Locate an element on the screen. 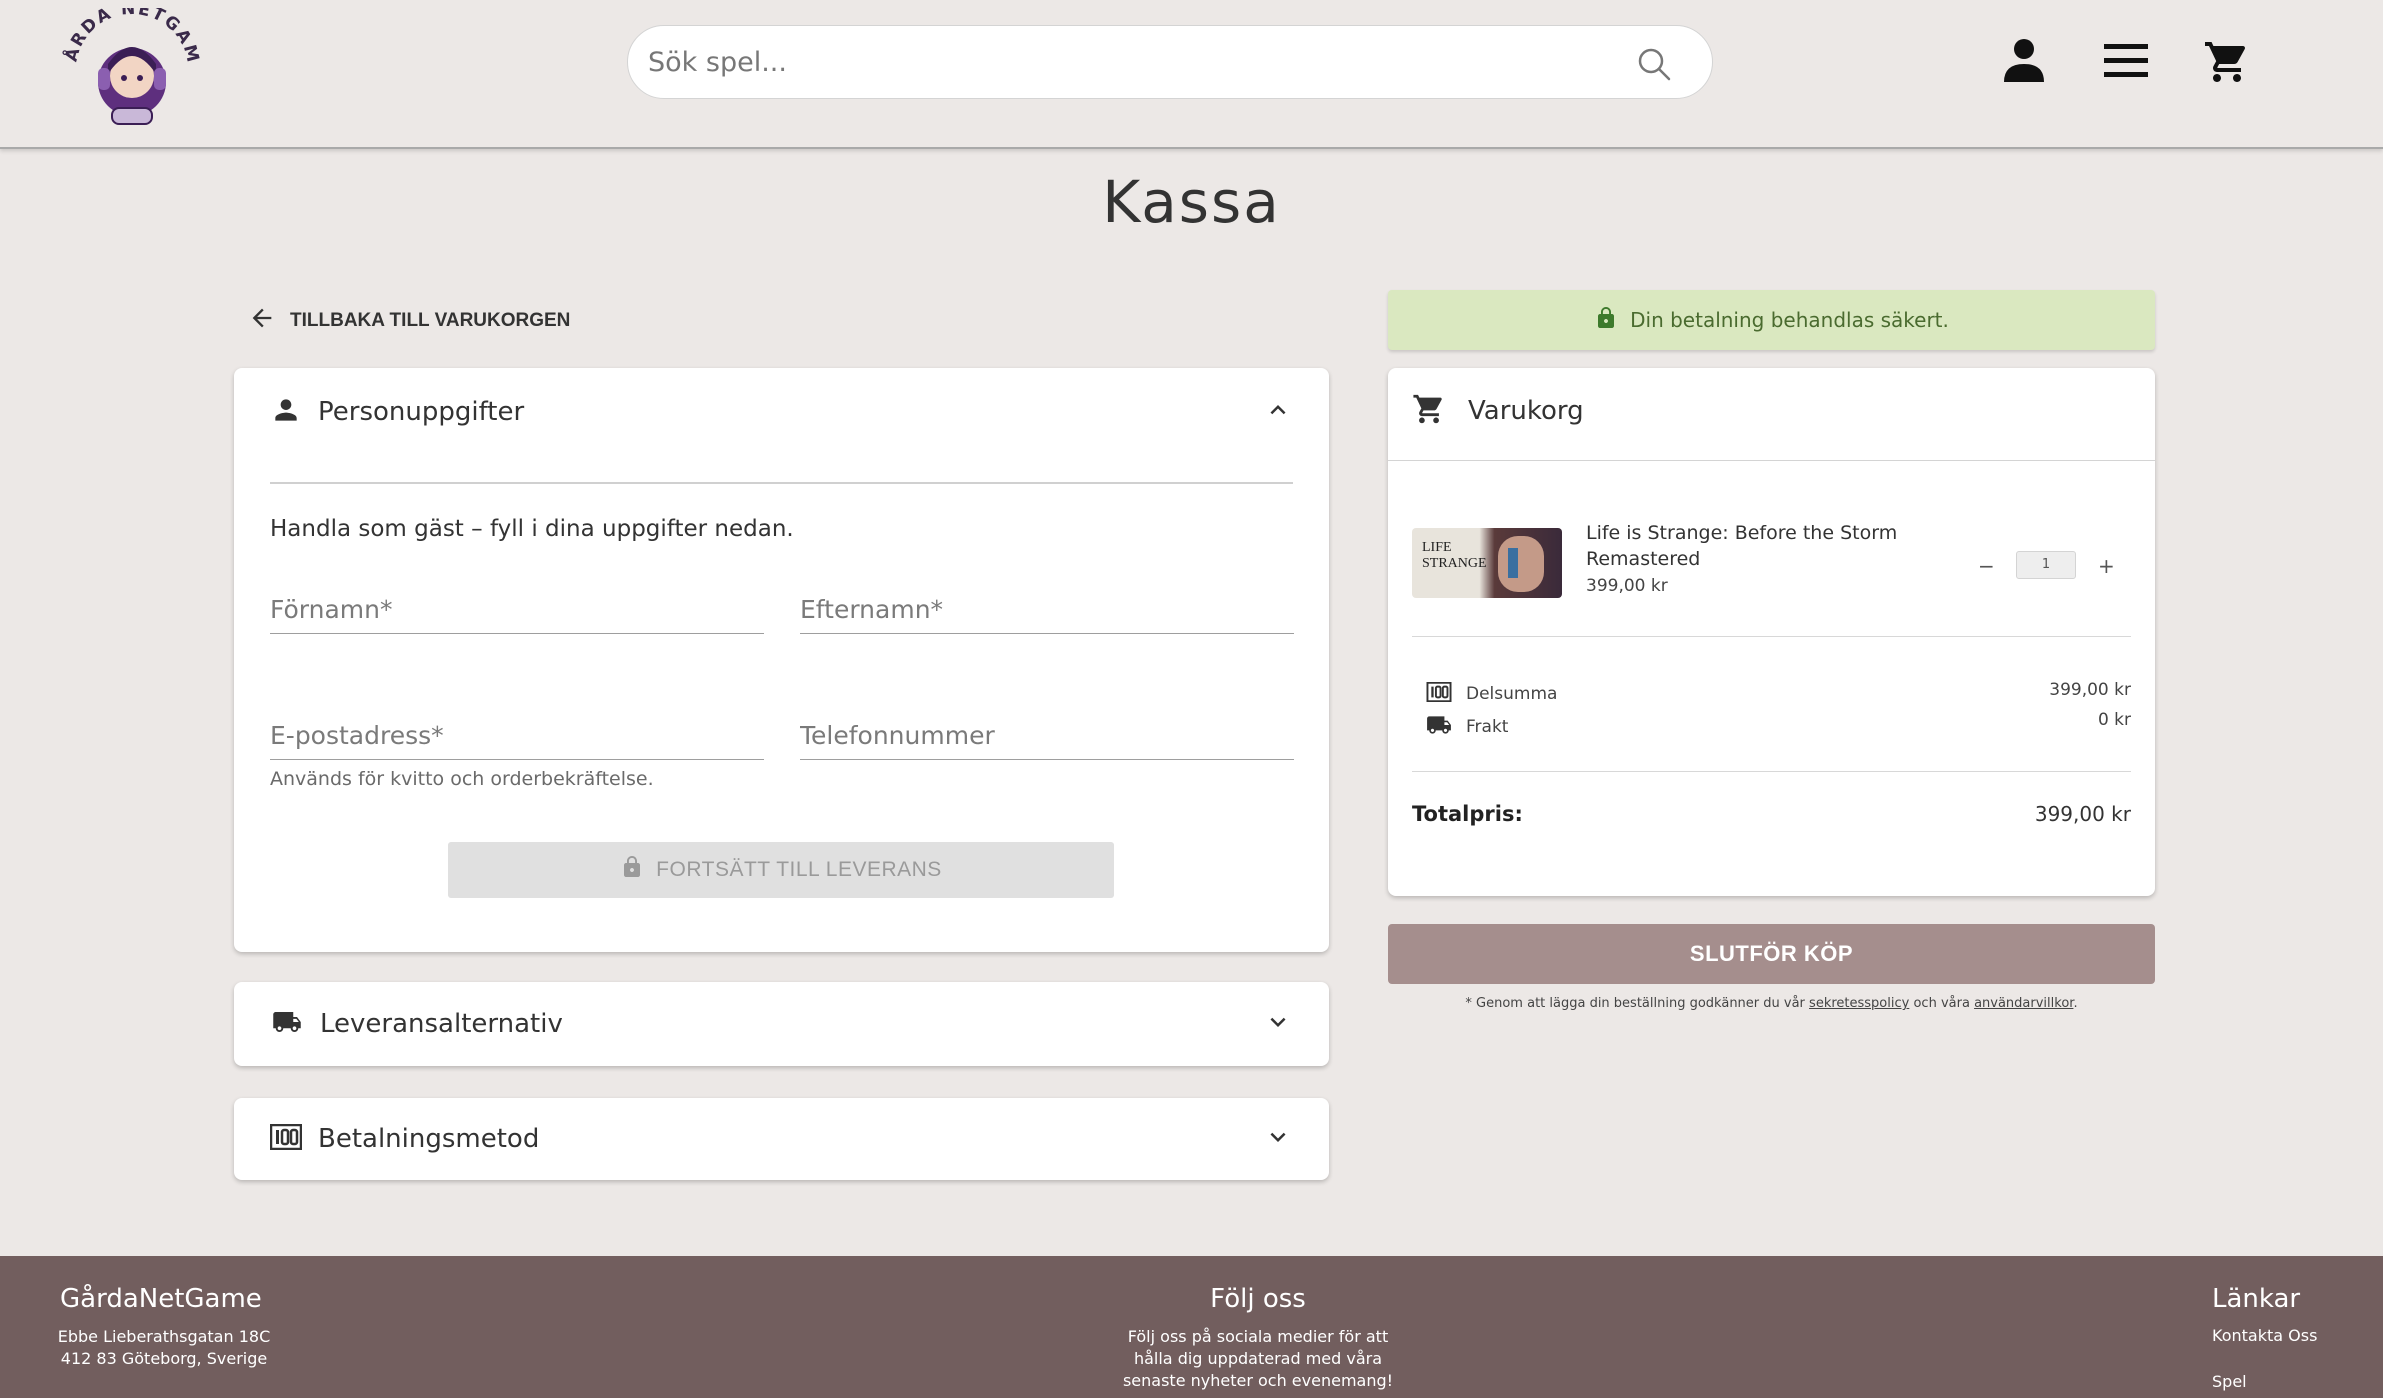 The width and height of the screenshot is (2383, 1398). person-icon is located at coordinates (286, 412).